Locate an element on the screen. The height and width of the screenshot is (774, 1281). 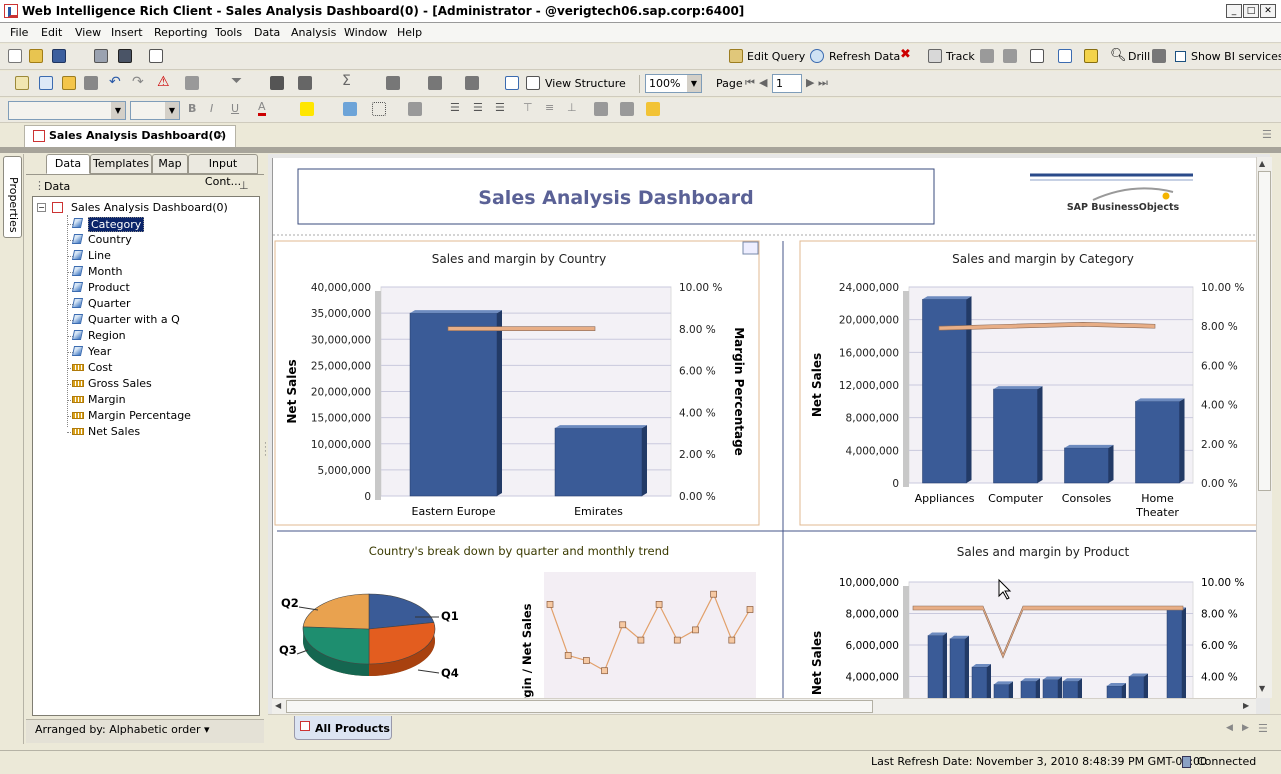
bold-icon: B is located at coordinates (192, 108).